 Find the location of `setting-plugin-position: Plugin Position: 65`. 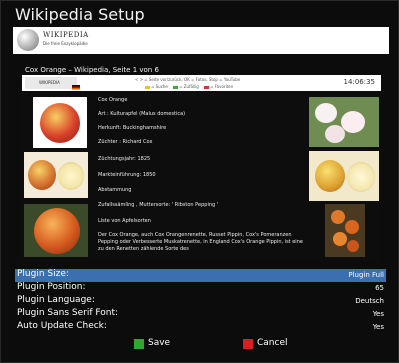

setting-plugin-position: Plugin Position: 65 is located at coordinates (200, 288).